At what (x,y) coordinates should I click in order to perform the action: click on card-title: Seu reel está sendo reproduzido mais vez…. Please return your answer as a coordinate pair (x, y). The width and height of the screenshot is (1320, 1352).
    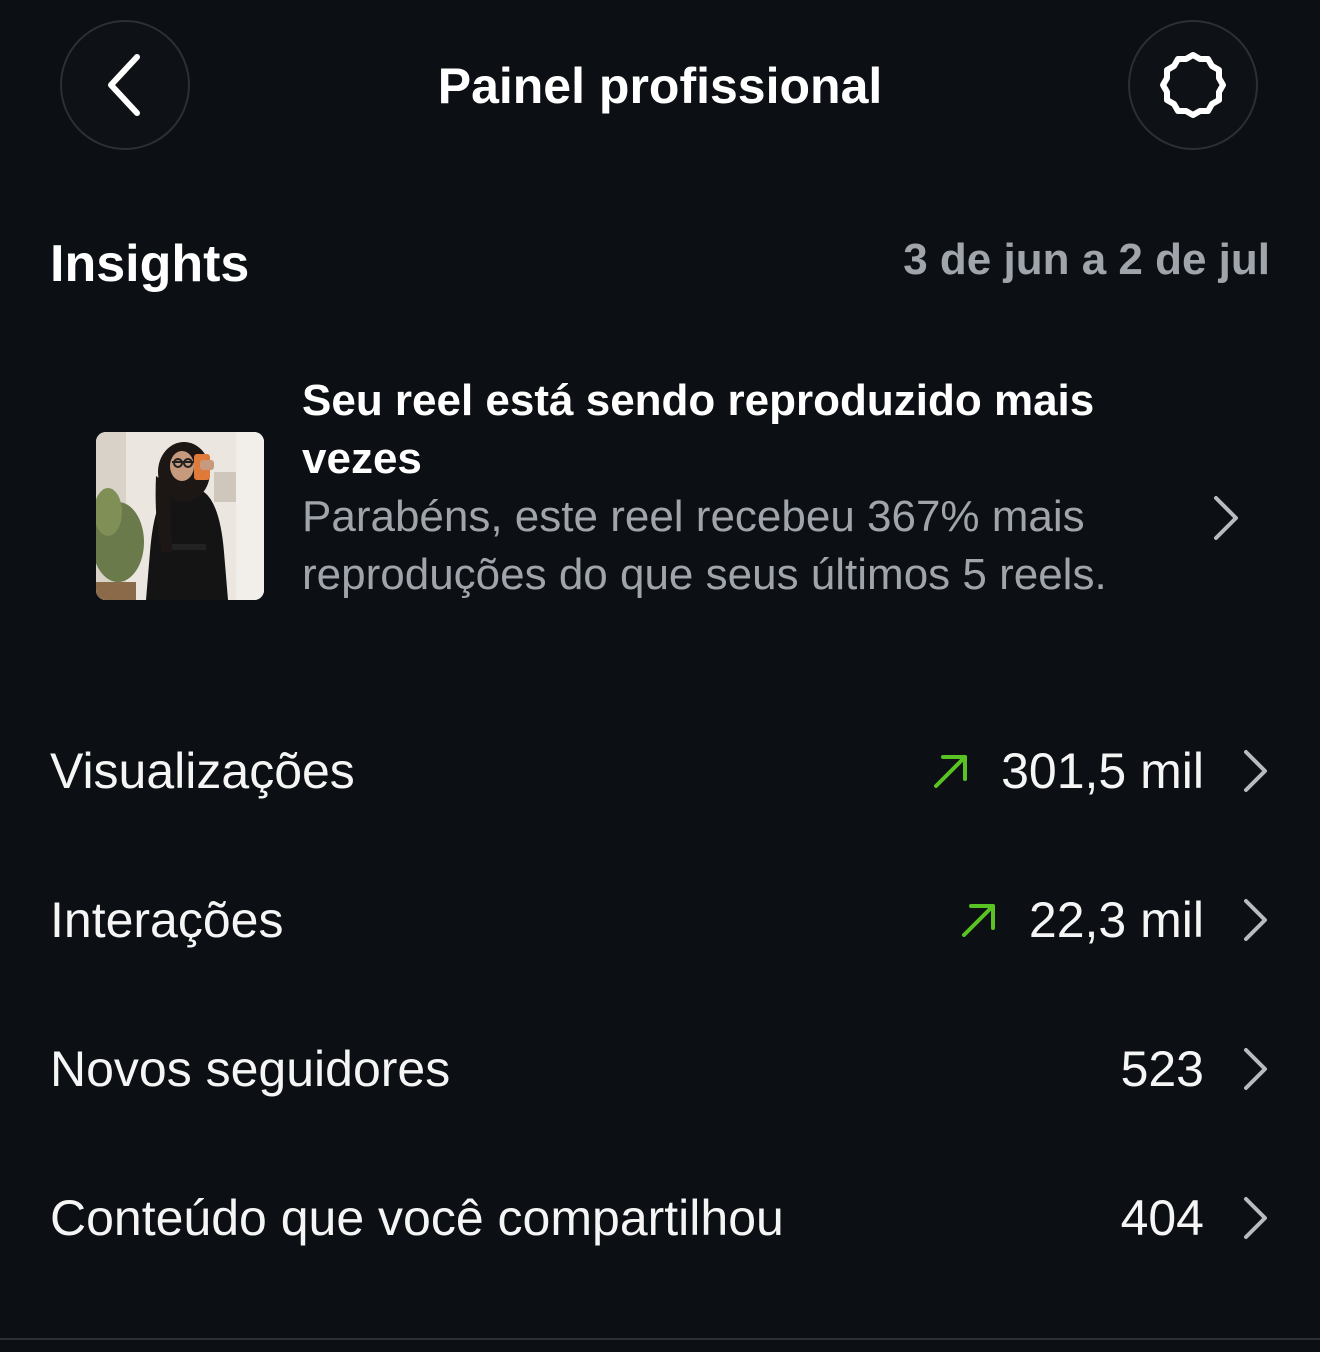
    Looking at the image, I should click on (698, 429).